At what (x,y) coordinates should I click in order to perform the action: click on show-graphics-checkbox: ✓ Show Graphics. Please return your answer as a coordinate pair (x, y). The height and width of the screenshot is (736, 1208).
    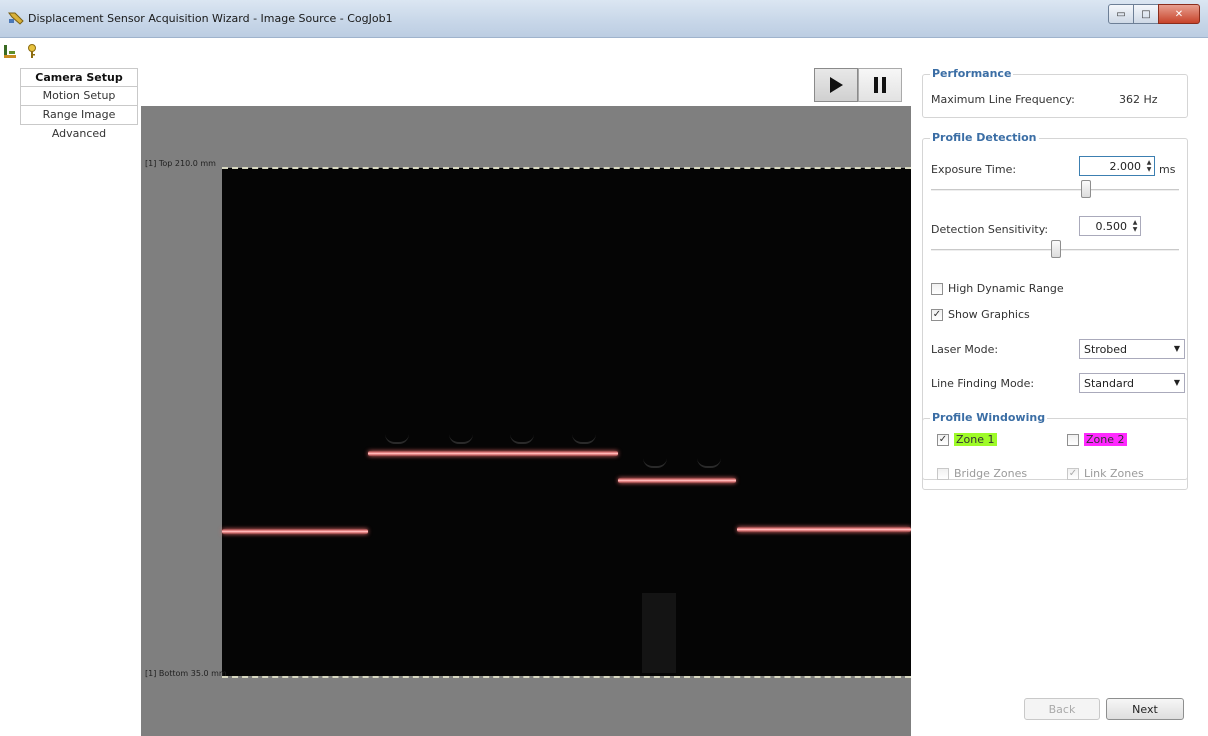
    Looking at the image, I should click on (980, 314).